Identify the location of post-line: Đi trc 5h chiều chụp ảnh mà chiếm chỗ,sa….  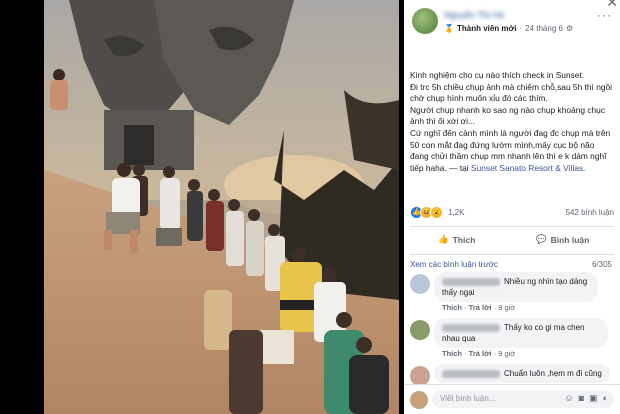
(511, 92).